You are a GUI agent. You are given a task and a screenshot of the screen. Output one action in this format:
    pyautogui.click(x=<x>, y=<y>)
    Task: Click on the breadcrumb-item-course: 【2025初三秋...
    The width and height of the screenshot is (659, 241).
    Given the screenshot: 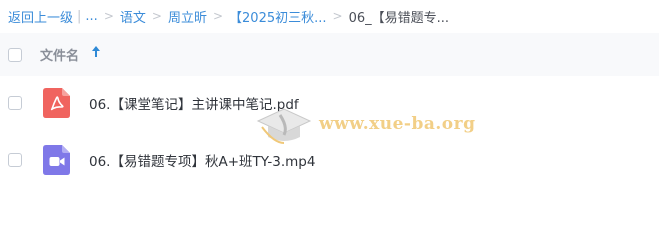 What is the action you would take?
    pyautogui.click(x=277, y=16)
    